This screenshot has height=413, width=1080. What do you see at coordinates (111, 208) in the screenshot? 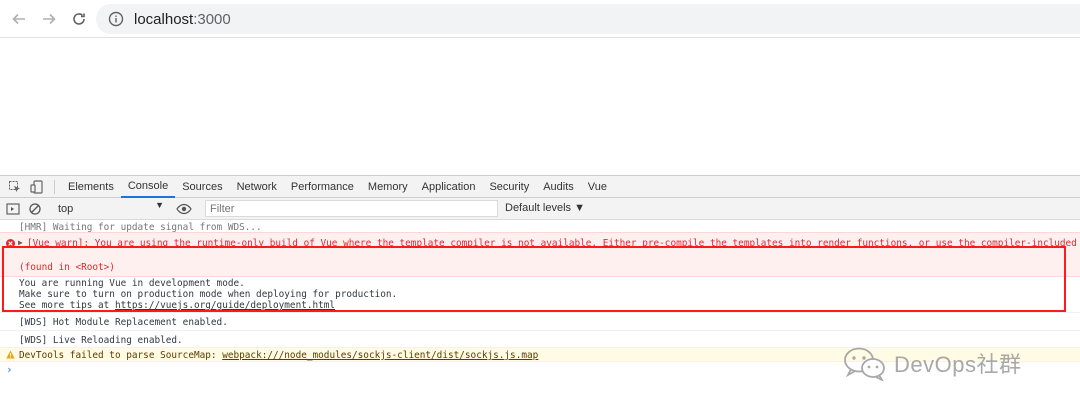
I see `context-selector: top ▼` at bounding box center [111, 208].